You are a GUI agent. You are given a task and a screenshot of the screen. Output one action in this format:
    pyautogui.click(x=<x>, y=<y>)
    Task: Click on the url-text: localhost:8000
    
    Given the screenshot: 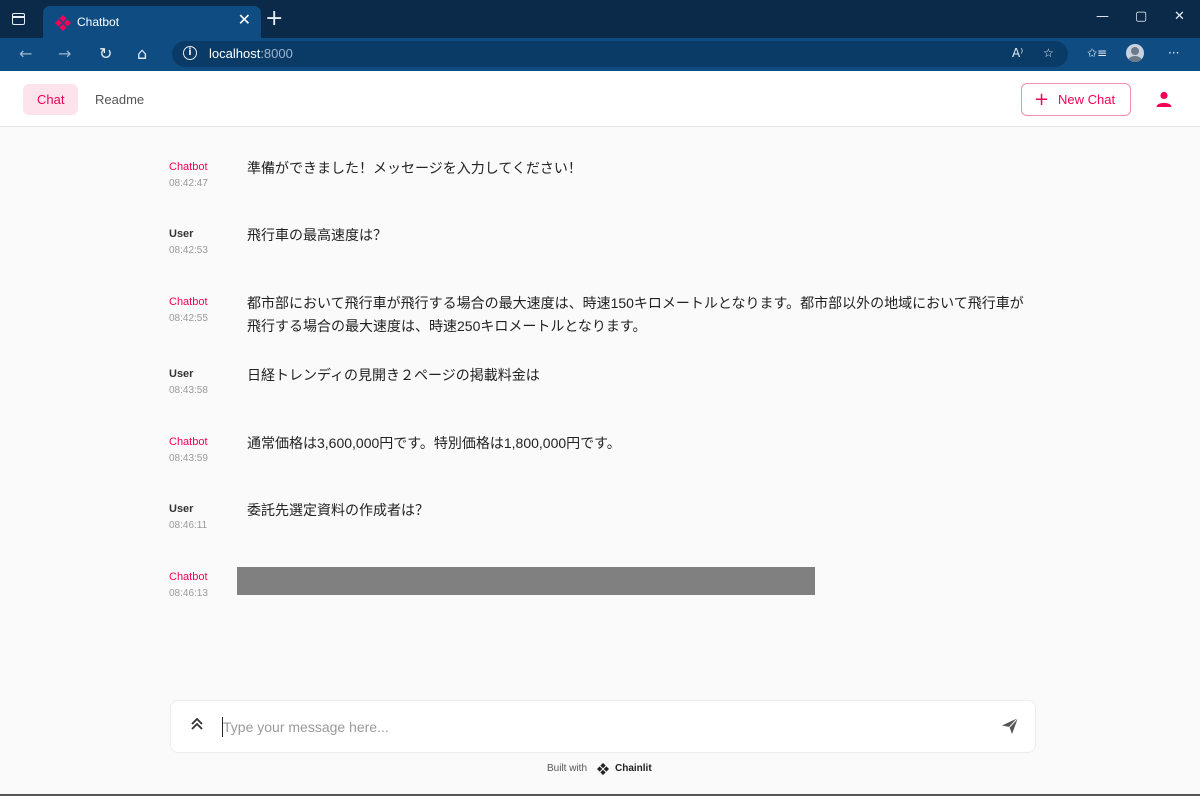 What is the action you would take?
    pyautogui.click(x=251, y=53)
    